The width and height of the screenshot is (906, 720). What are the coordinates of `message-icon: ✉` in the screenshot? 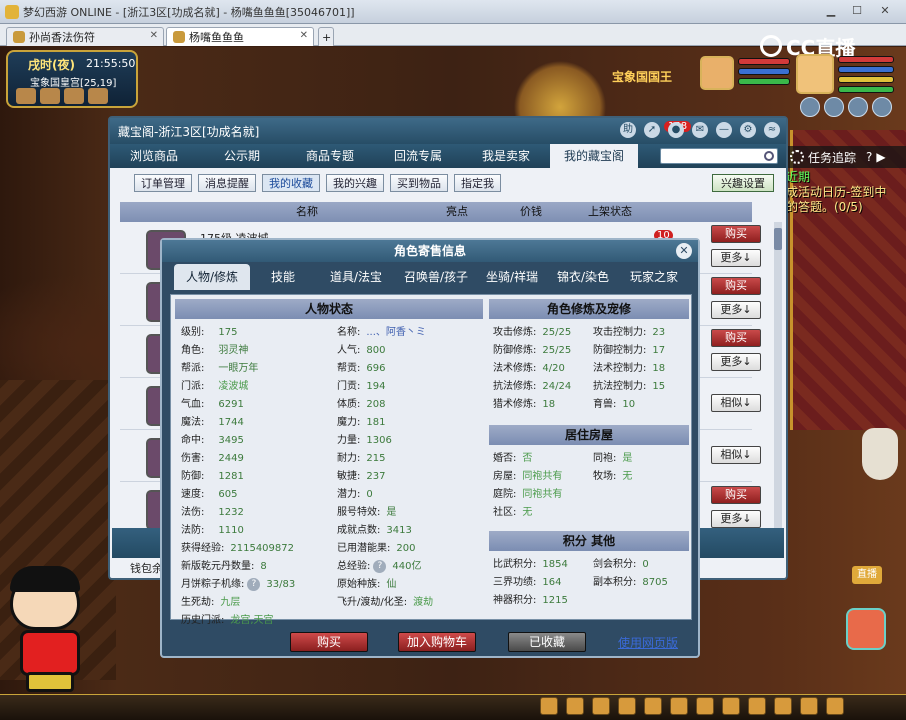 It's located at (700, 130).